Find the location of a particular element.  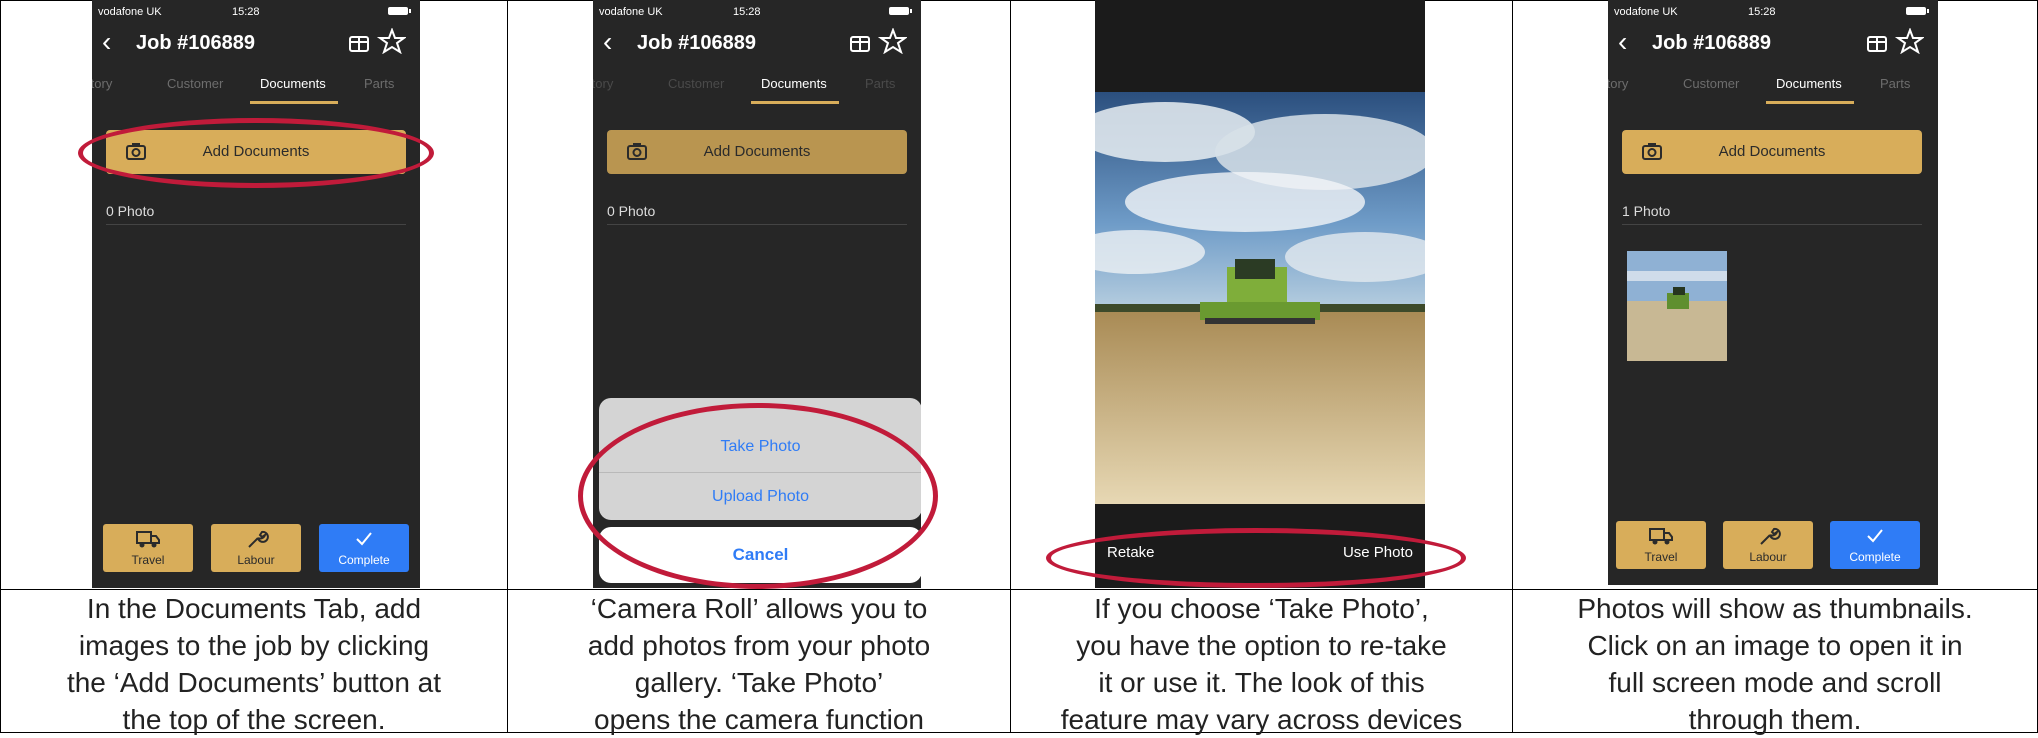

caption-line: it or use it. The look of this is located at coordinates (1261, 682).